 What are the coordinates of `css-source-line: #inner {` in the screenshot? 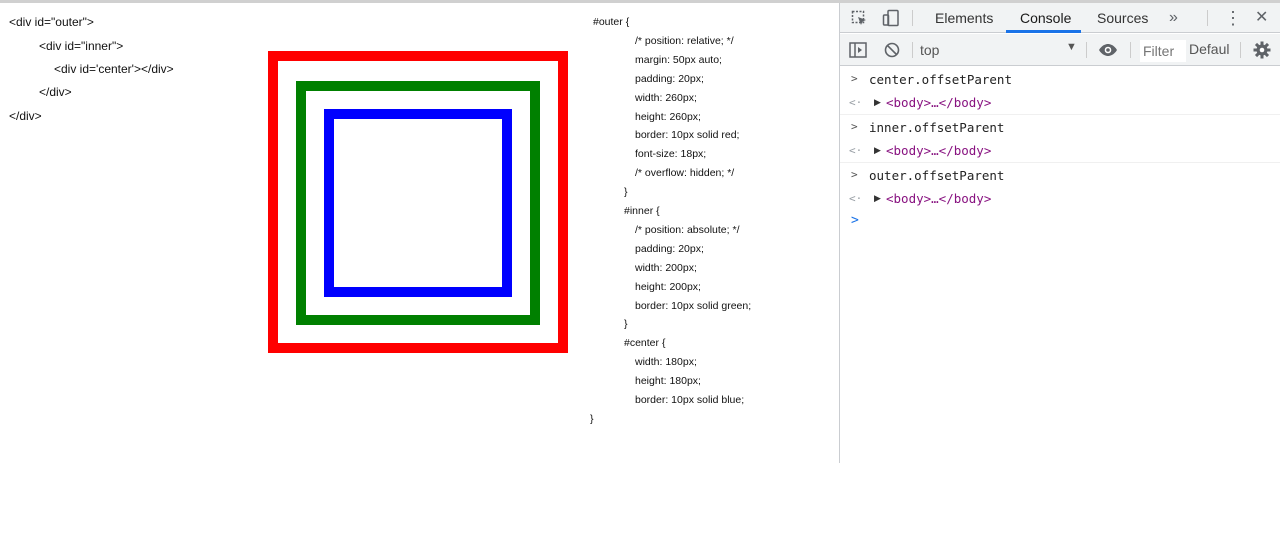 It's located at (642, 211).